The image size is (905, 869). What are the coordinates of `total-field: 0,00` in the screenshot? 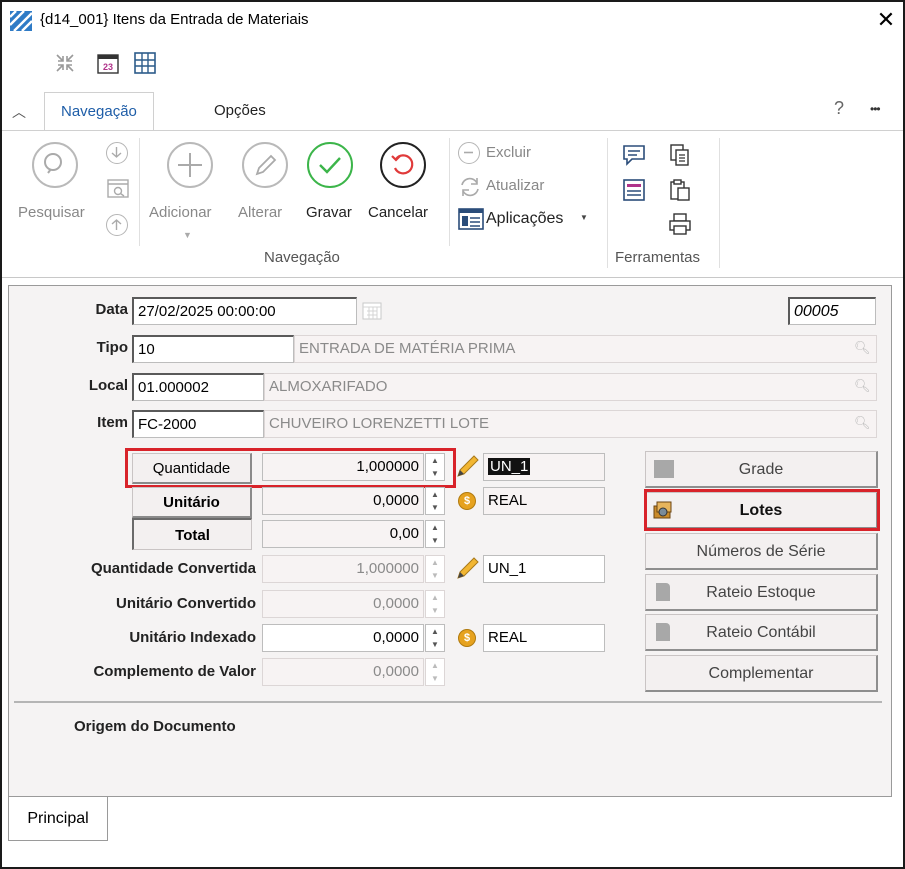 It's located at (343, 534).